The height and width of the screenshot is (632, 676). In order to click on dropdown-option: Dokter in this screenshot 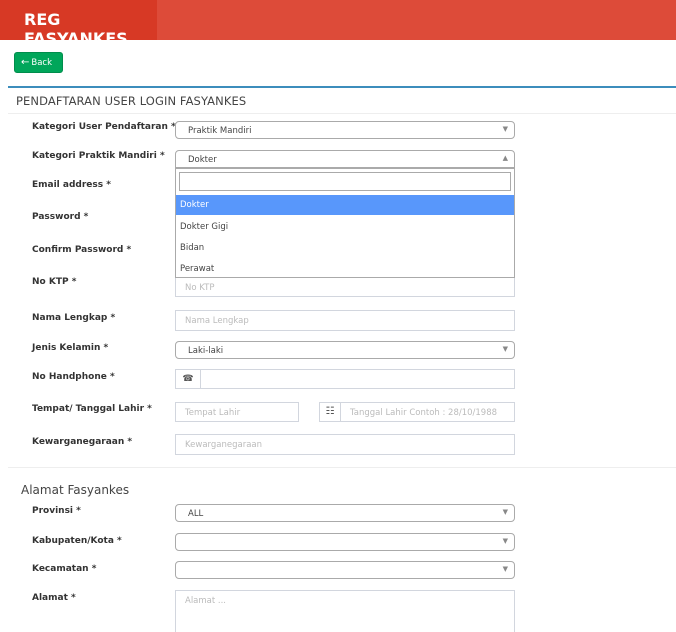, I will do `click(345, 205)`.